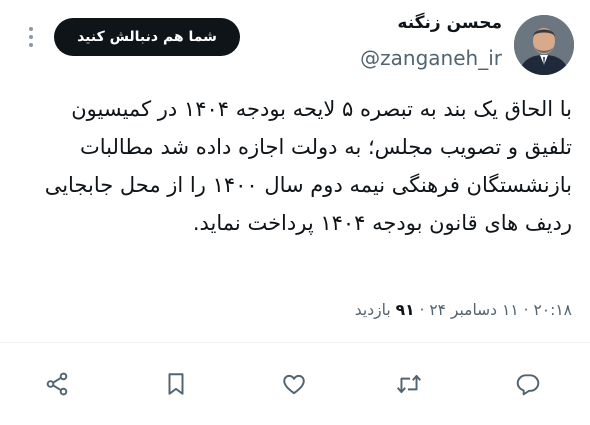 The height and width of the screenshot is (425, 590). What do you see at coordinates (431, 58) in the screenshot?
I see `author-handle: @zanganeh_ir` at bounding box center [431, 58].